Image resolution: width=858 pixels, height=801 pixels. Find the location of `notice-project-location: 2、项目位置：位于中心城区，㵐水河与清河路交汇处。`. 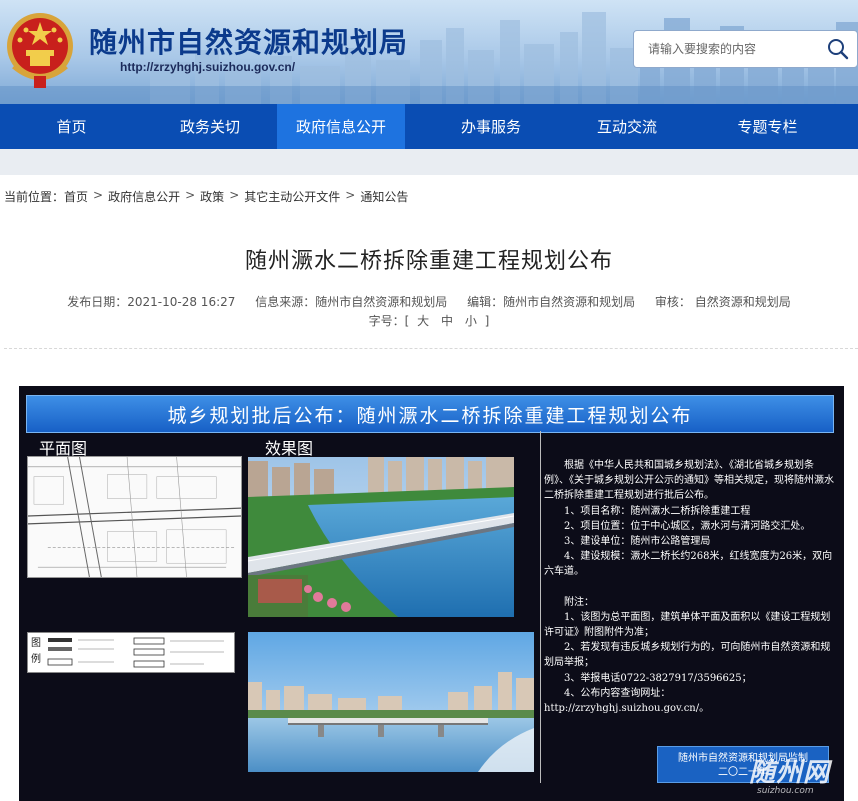

notice-project-location: 2、项目位置：位于中心城区，㵐水河与清河路交汇处。 is located at coordinates (687, 526).